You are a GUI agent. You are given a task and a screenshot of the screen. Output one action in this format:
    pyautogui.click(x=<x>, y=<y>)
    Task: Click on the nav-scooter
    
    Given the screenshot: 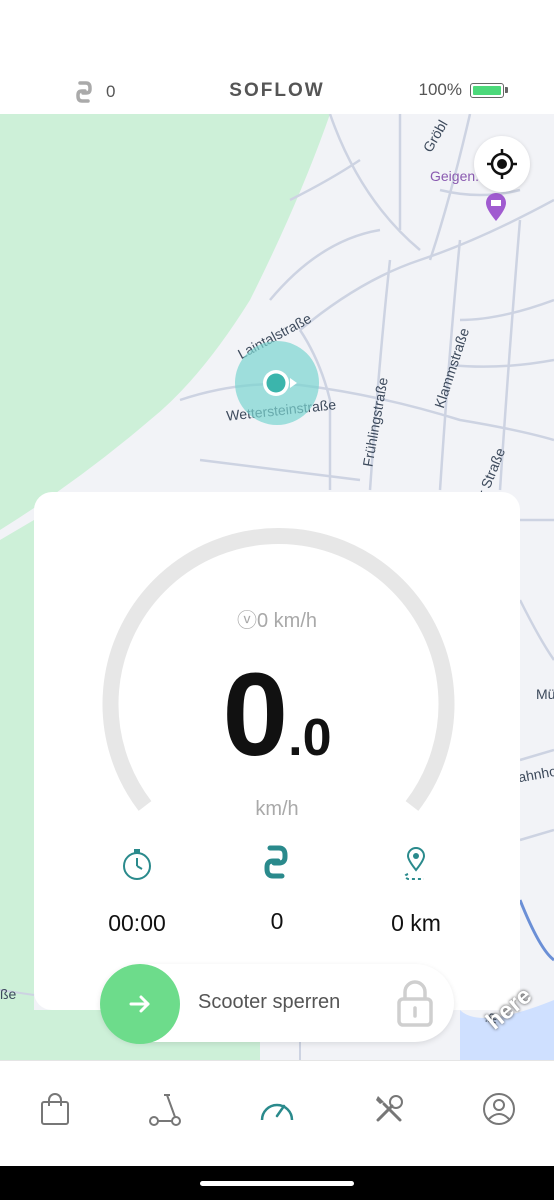 What is the action you would take?
    pyautogui.click(x=165, y=1109)
    